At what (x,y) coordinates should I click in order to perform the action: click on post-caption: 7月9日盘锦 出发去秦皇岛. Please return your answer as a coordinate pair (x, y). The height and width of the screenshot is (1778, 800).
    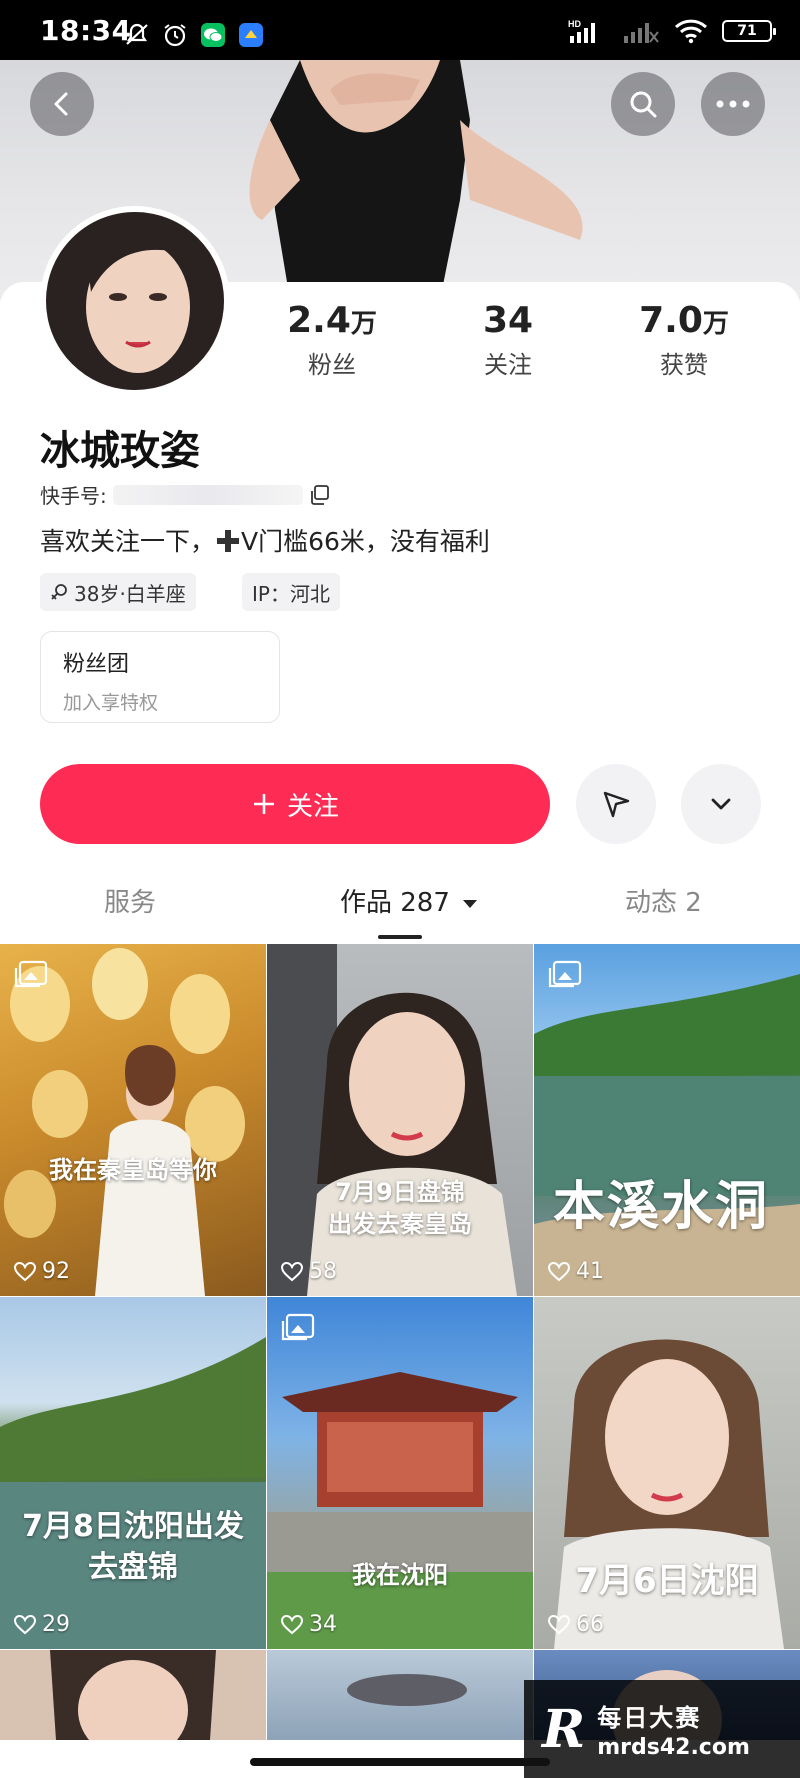
    Looking at the image, I should click on (400, 1208).